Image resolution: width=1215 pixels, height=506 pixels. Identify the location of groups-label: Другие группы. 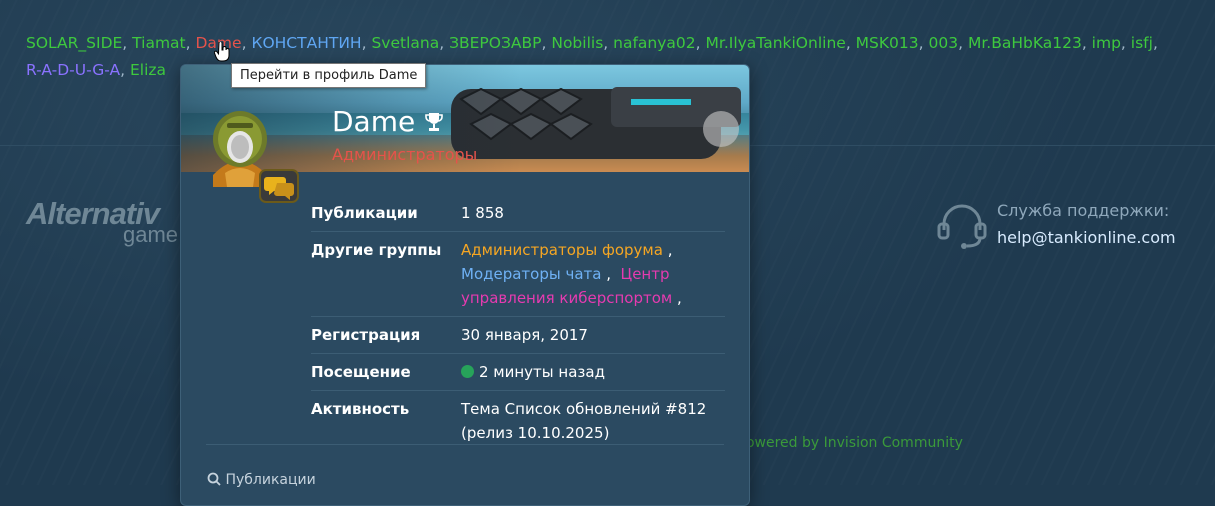
(386, 274).